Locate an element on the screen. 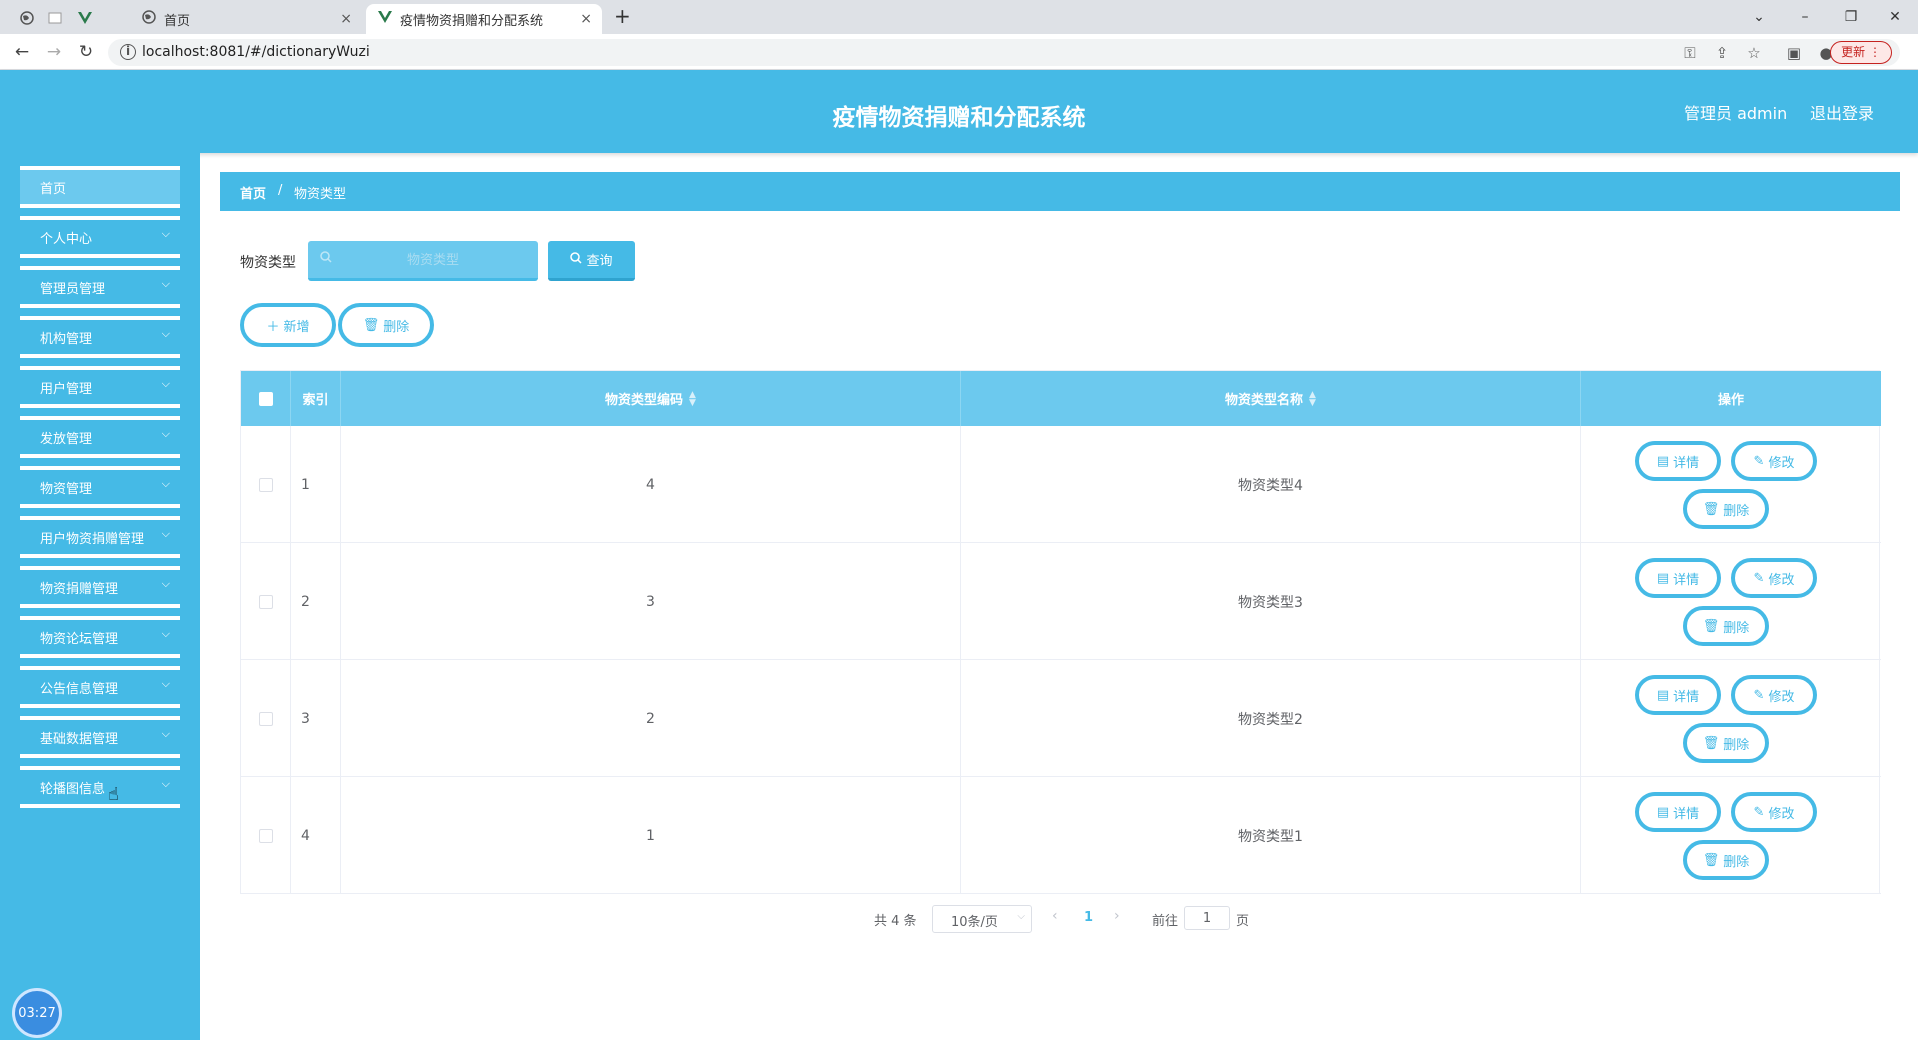  app-header: 疫情物资捐赠和分配系统 管理员 admin 退出登录 is located at coordinates (959, 111).